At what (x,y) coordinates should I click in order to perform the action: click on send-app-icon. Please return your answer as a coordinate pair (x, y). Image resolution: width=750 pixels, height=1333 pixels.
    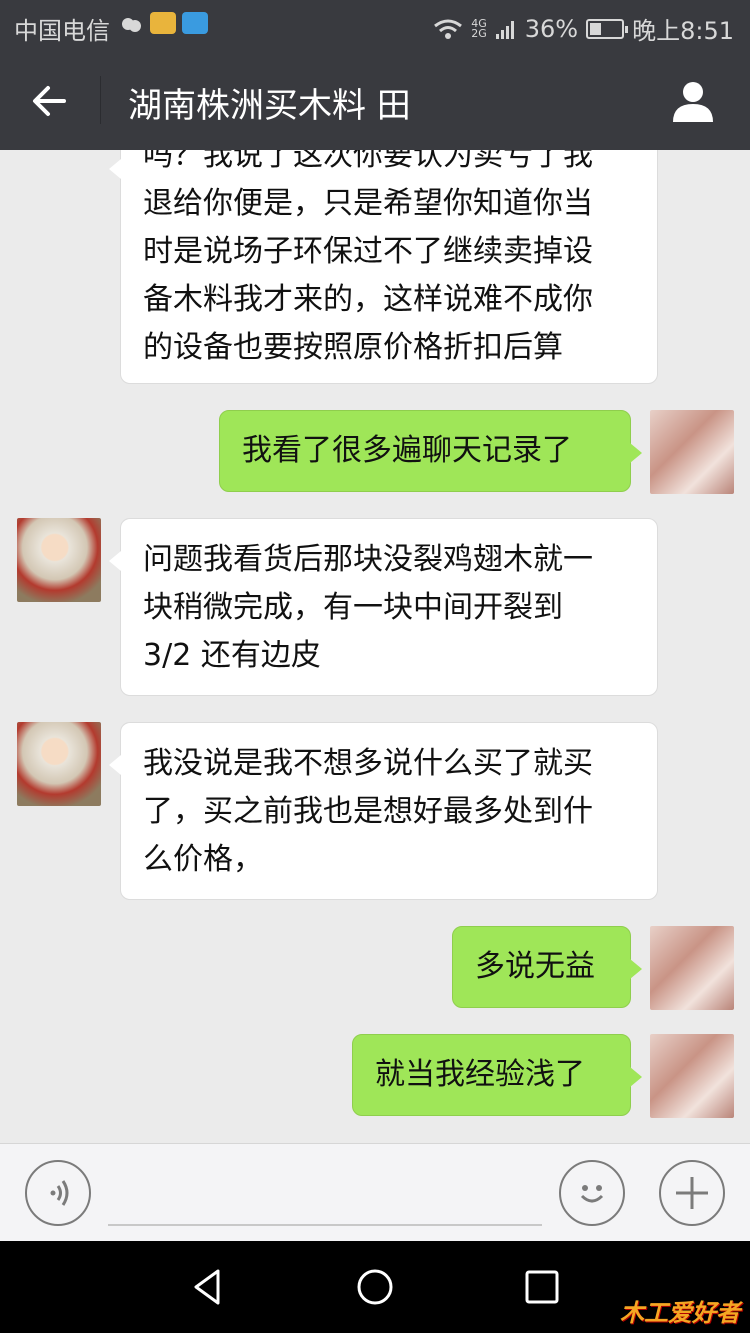
    Looking at the image, I should click on (195, 23).